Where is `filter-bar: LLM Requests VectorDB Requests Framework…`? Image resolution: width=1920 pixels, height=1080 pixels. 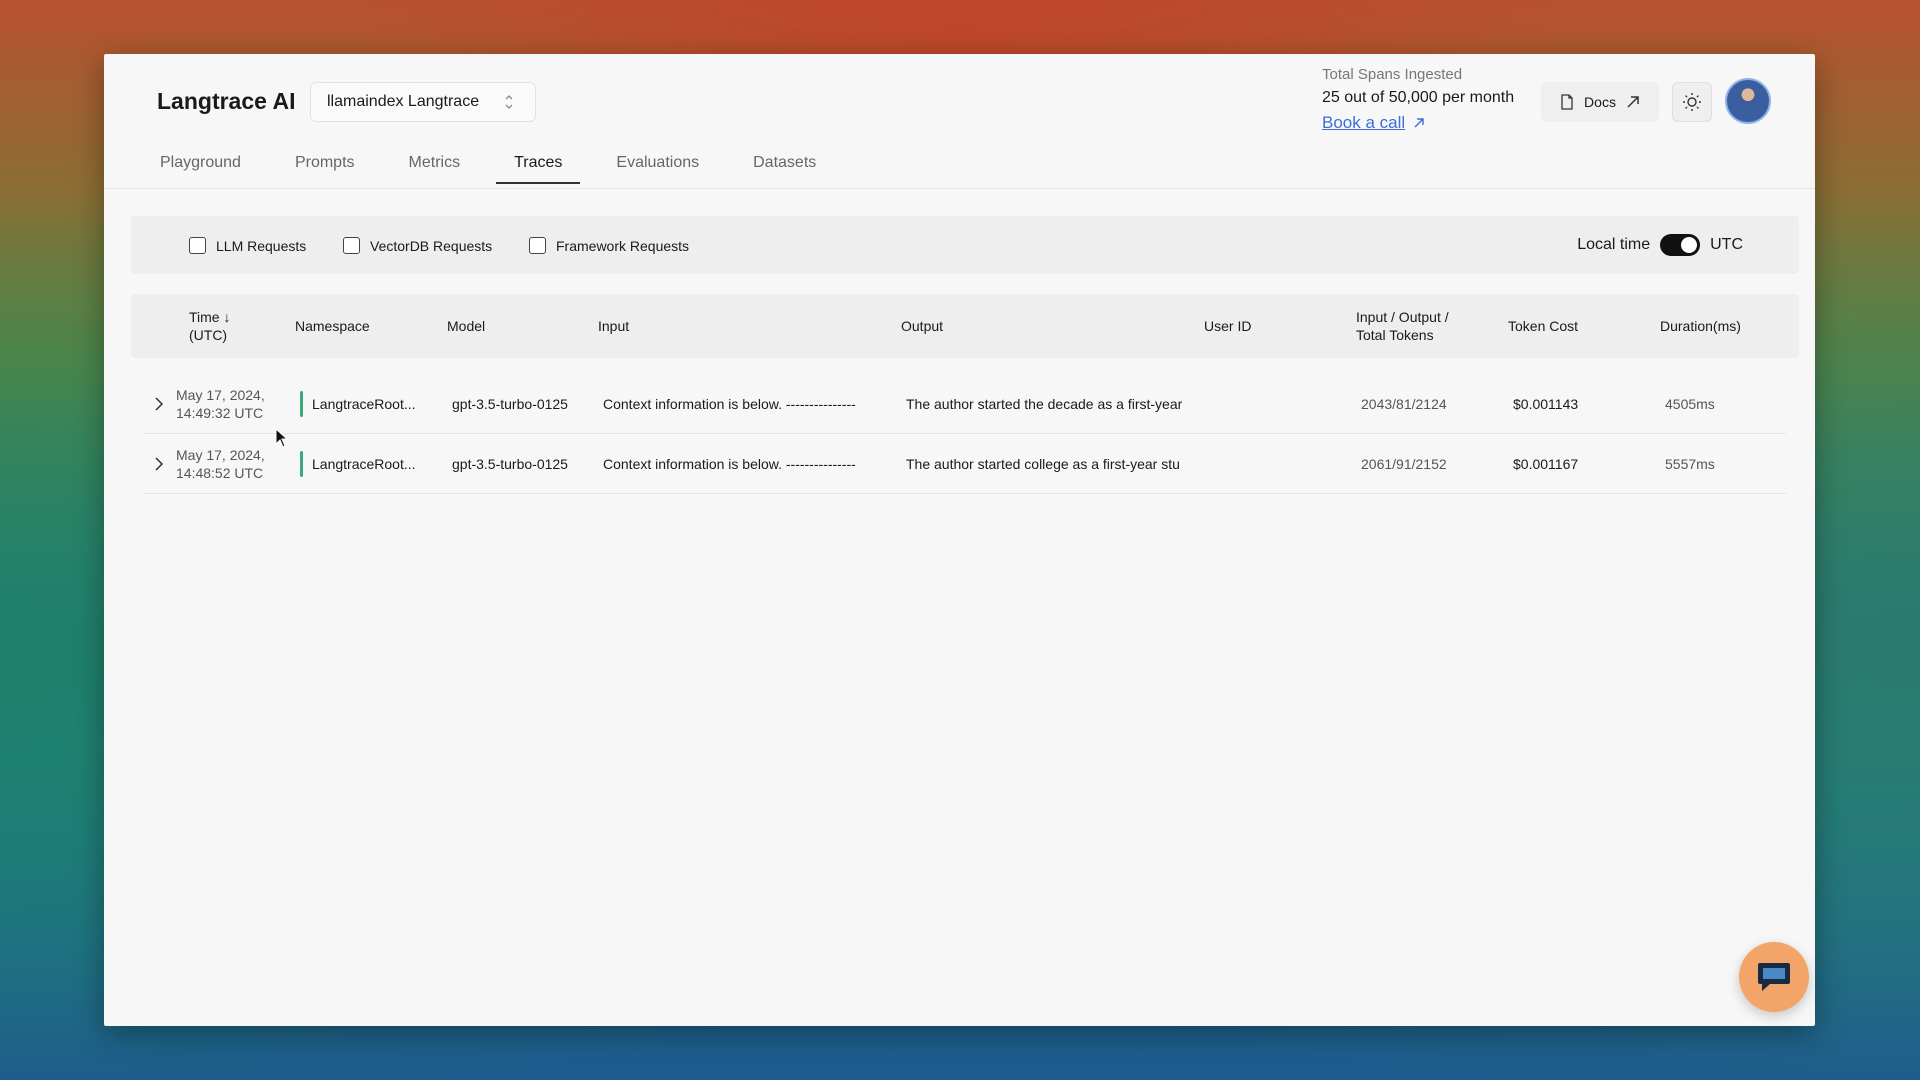 filter-bar: LLM Requests VectorDB Requests Framework… is located at coordinates (965, 245).